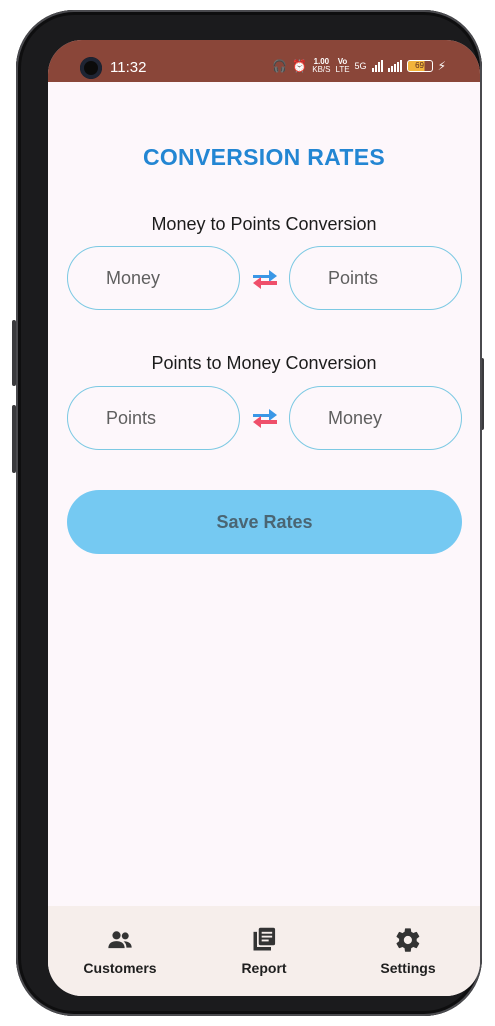 Image resolution: width=495 pixels, height=1026 pixels. Describe the element at coordinates (280, 66) in the screenshot. I see `headphones-icon: 🎧` at that location.